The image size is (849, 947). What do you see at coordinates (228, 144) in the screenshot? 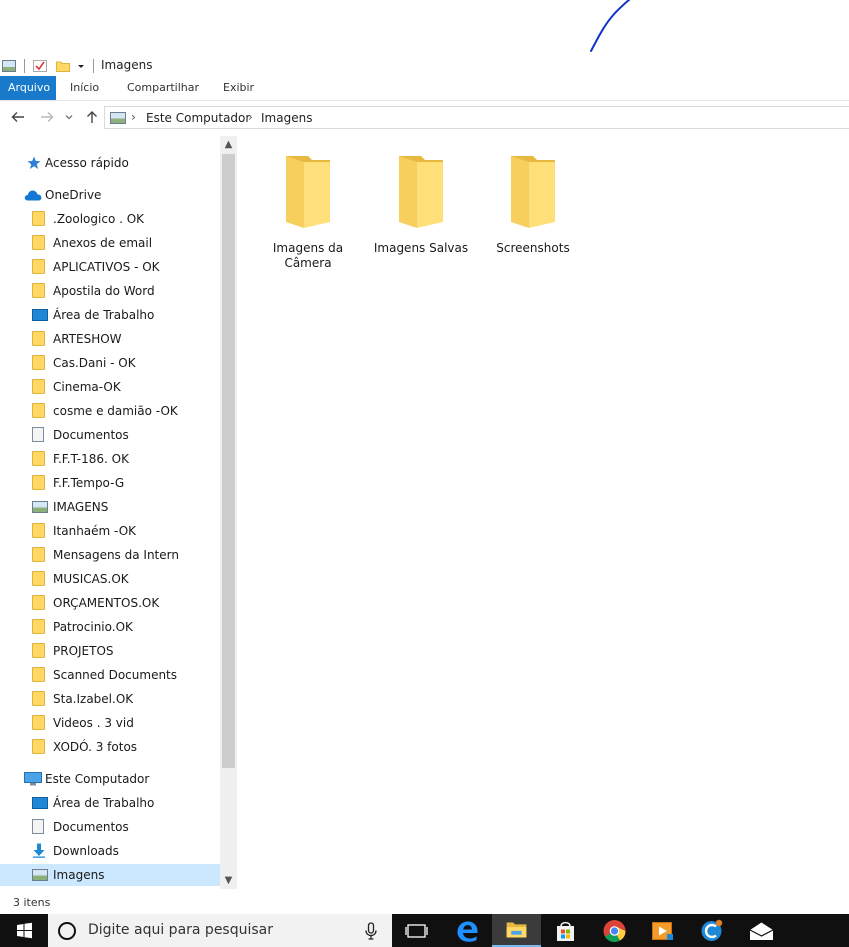
I see `scroll-up-arrow-icon: ▲` at bounding box center [228, 144].